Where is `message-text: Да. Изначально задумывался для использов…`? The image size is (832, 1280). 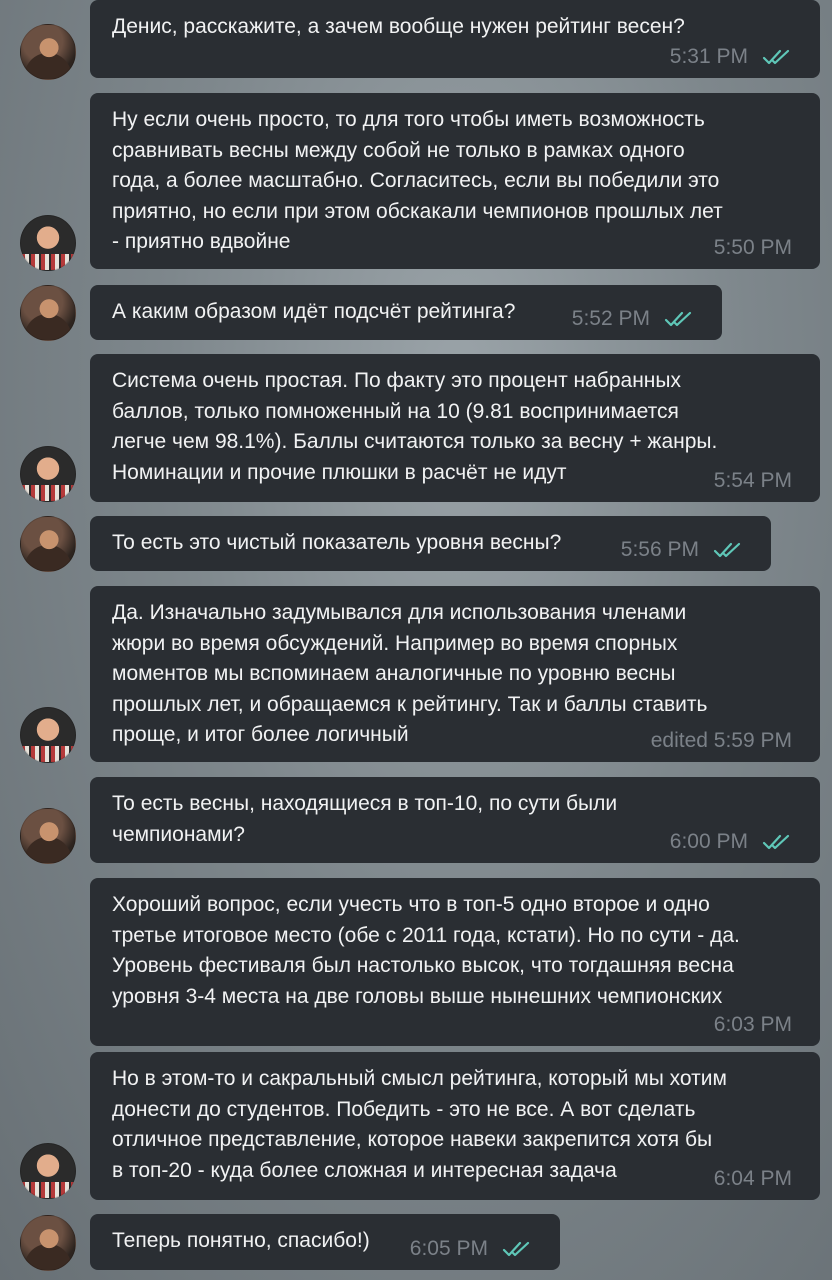 message-text: Да. Изначально задумывался для использов… is located at coordinates (410, 673).